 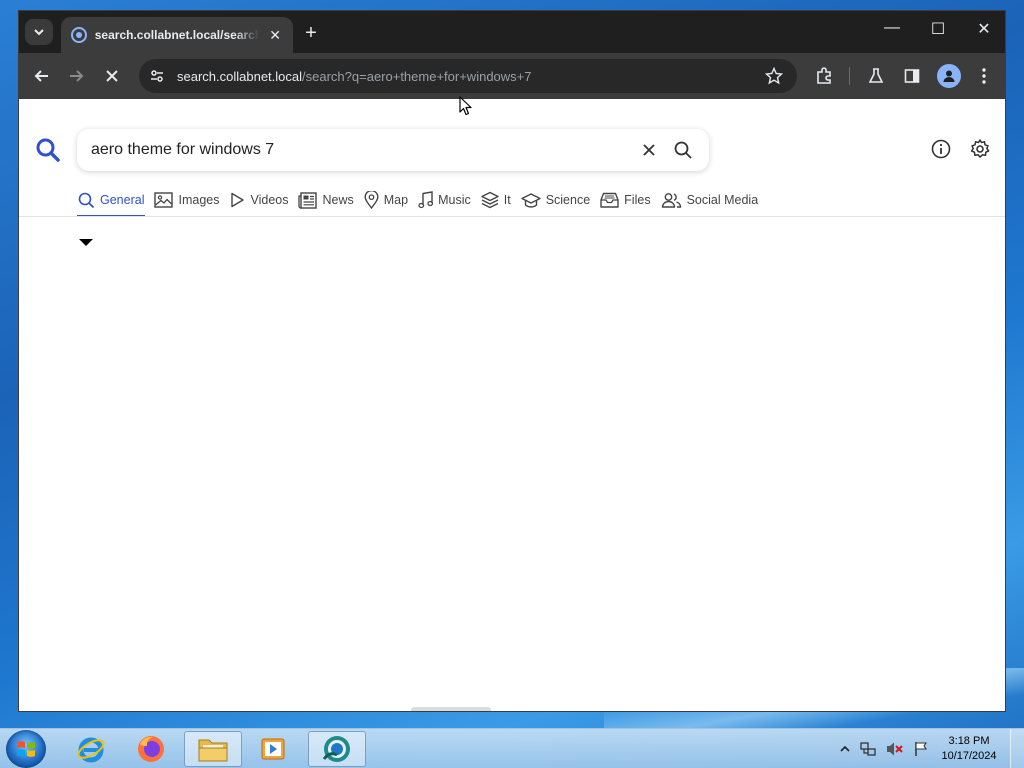 What do you see at coordinates (895, 749) in the screenshot?
I see `volume-muted-icon` at bounding box center [895, 749].